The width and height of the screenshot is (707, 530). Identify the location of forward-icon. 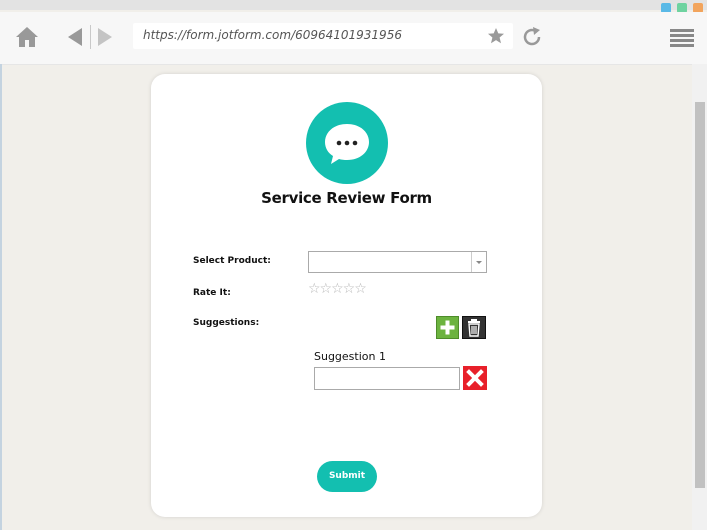
(105, 37).